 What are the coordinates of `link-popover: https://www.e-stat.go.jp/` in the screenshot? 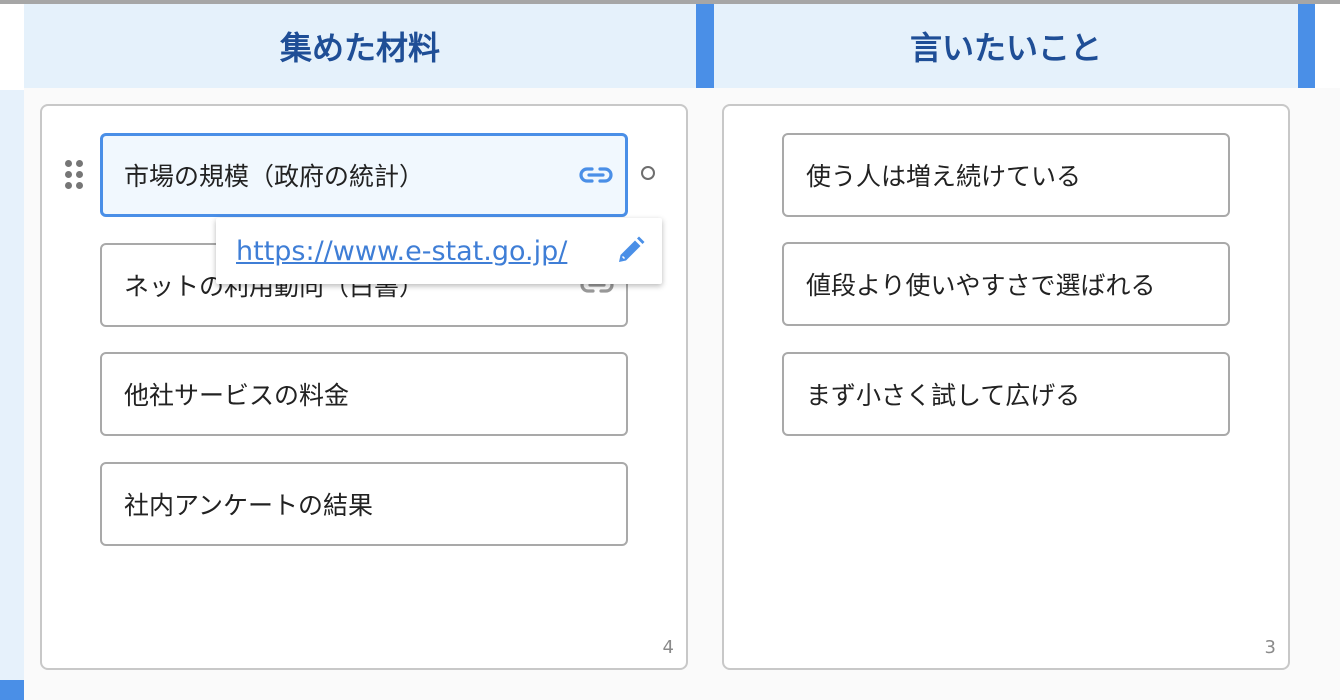 It's located at (439, 251).